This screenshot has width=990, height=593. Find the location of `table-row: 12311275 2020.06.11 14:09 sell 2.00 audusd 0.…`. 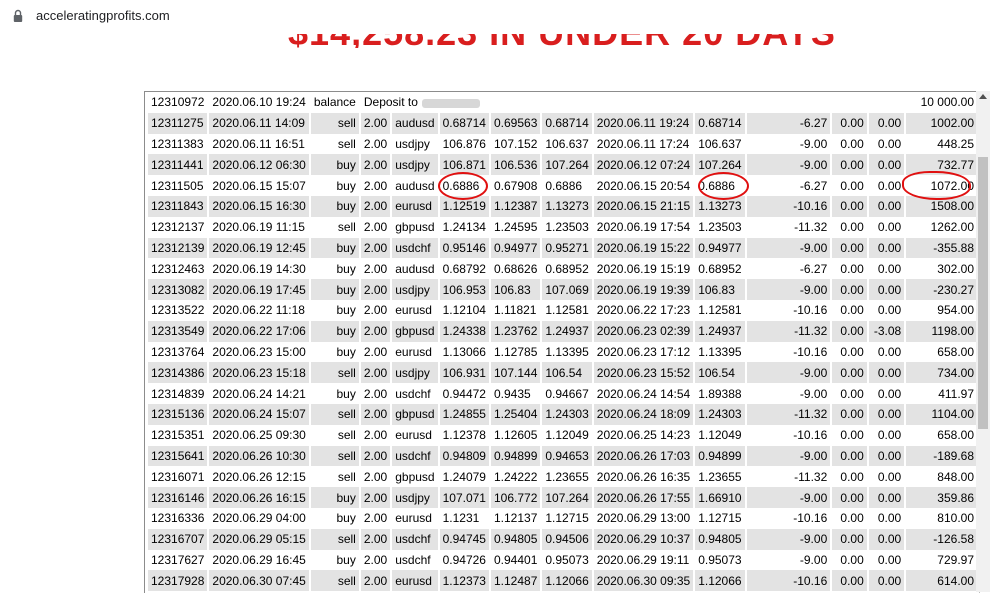

table-row: 12311275 2020.06.11 14:09 sell 2.00 audusd 0.… is located at coordinates (562, 123).